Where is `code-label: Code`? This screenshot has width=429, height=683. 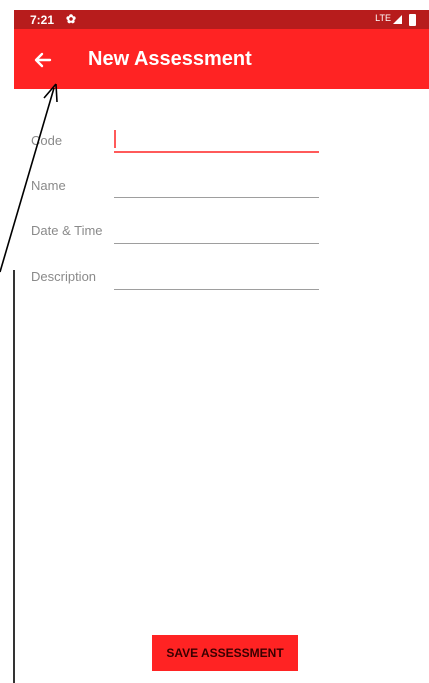 code-label: Code is located at coordinates (47, 140).